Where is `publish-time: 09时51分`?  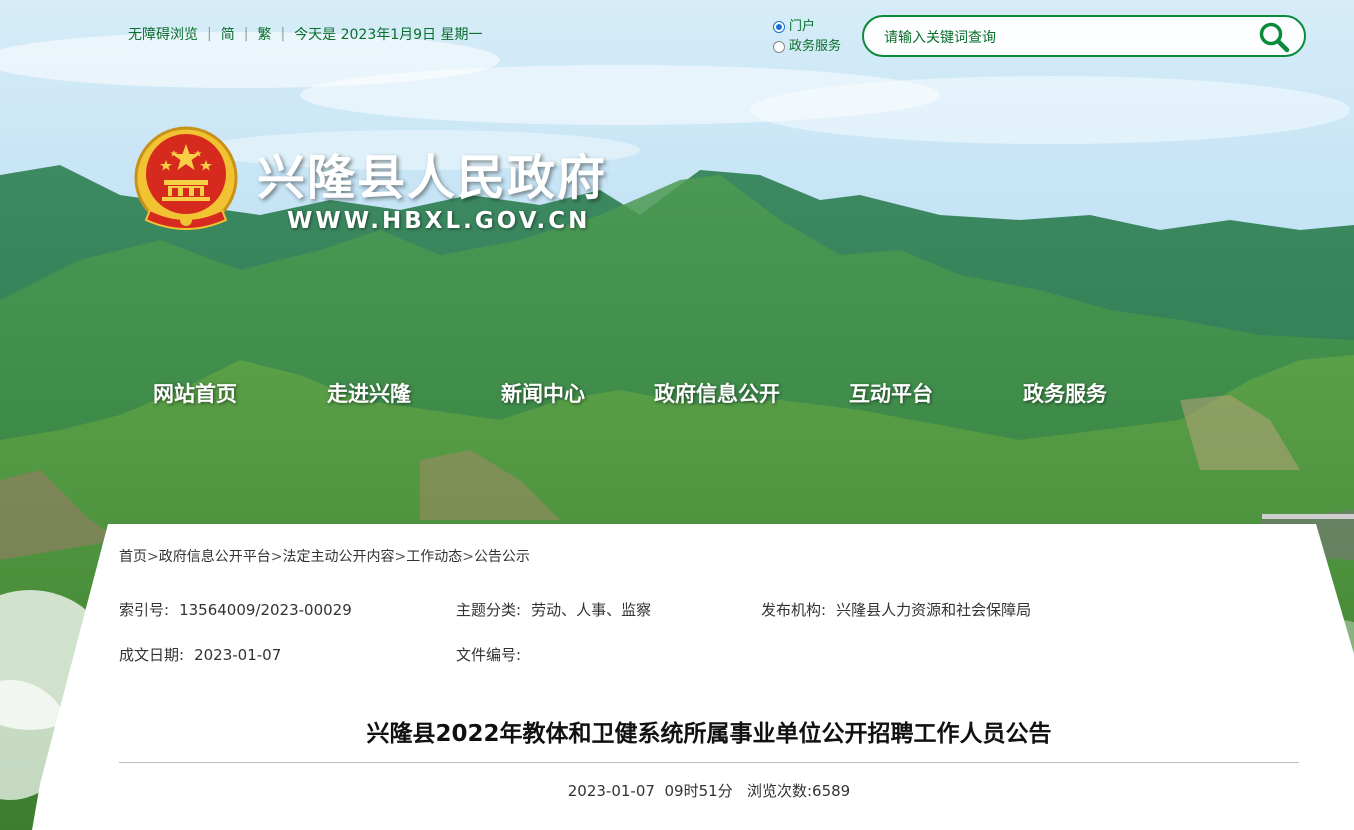 publish-time: 09时51分 is located at coordinates (698, 791).